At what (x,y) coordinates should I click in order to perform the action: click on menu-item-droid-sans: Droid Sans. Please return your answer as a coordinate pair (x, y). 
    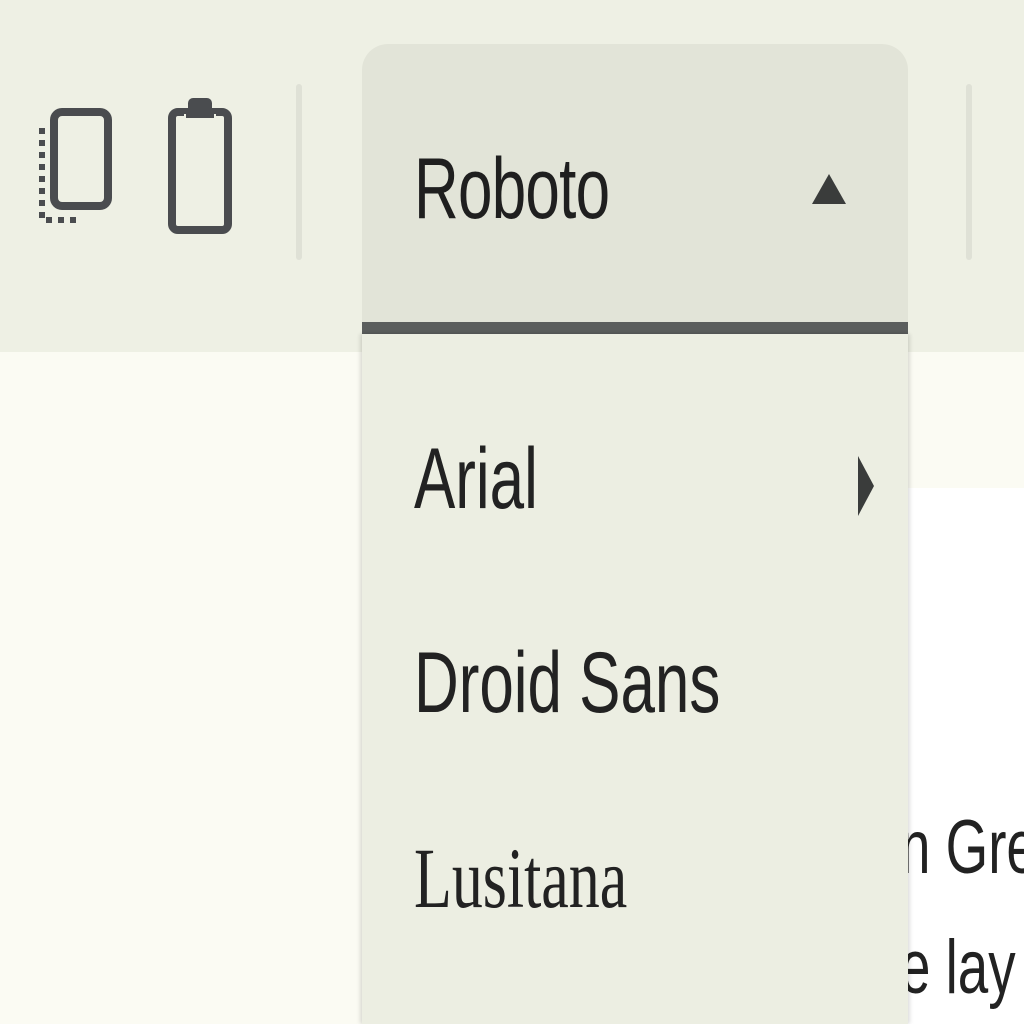
    Looking at the image, I should click on (644, 699).